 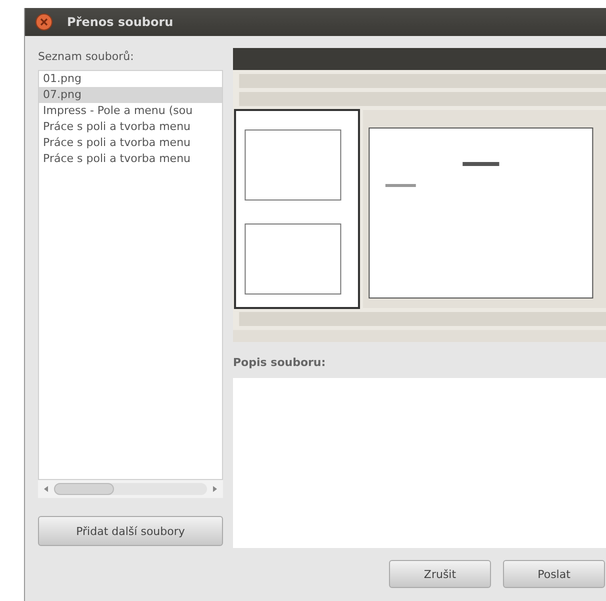 What do you see at coordinates (130, 489) in the screenshot?
I see `horizontal-scrollbar` at bounding box center [130, 489].